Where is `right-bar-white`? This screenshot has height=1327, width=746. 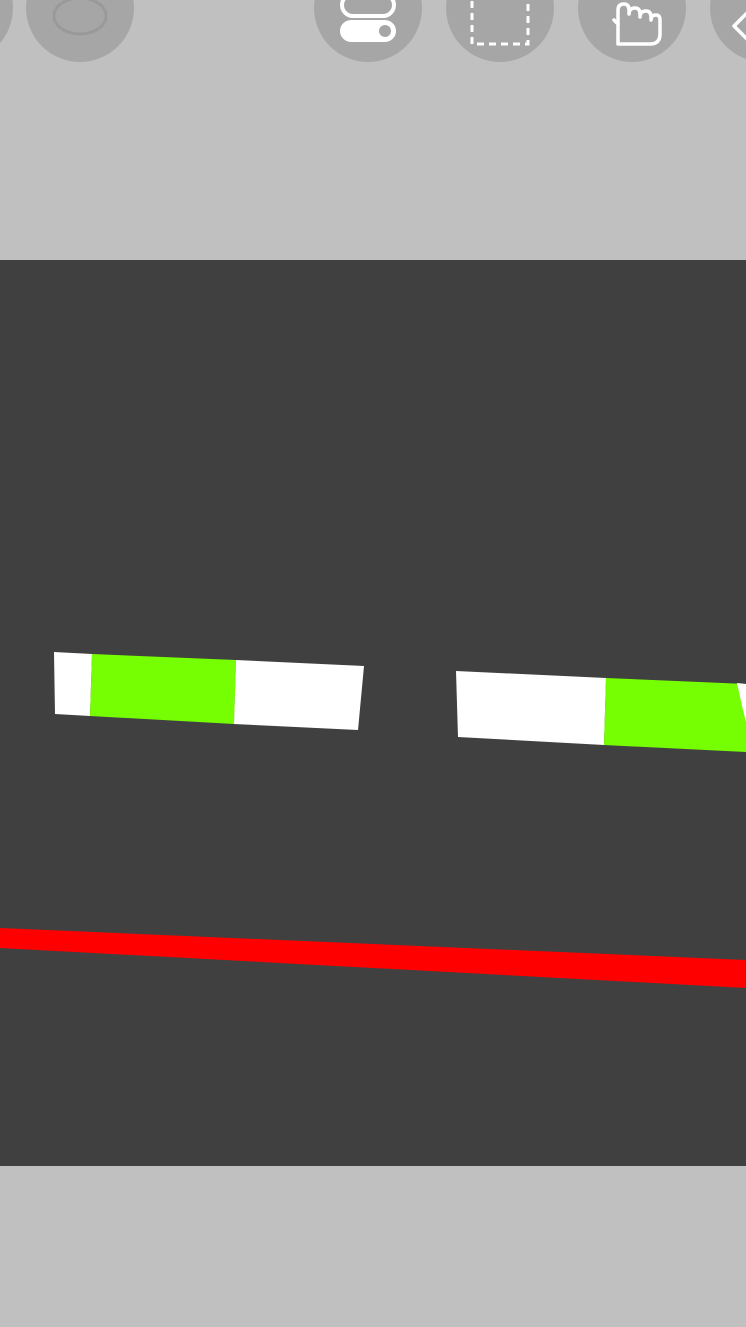 right-bar-white is located at coordinates (531, 708).